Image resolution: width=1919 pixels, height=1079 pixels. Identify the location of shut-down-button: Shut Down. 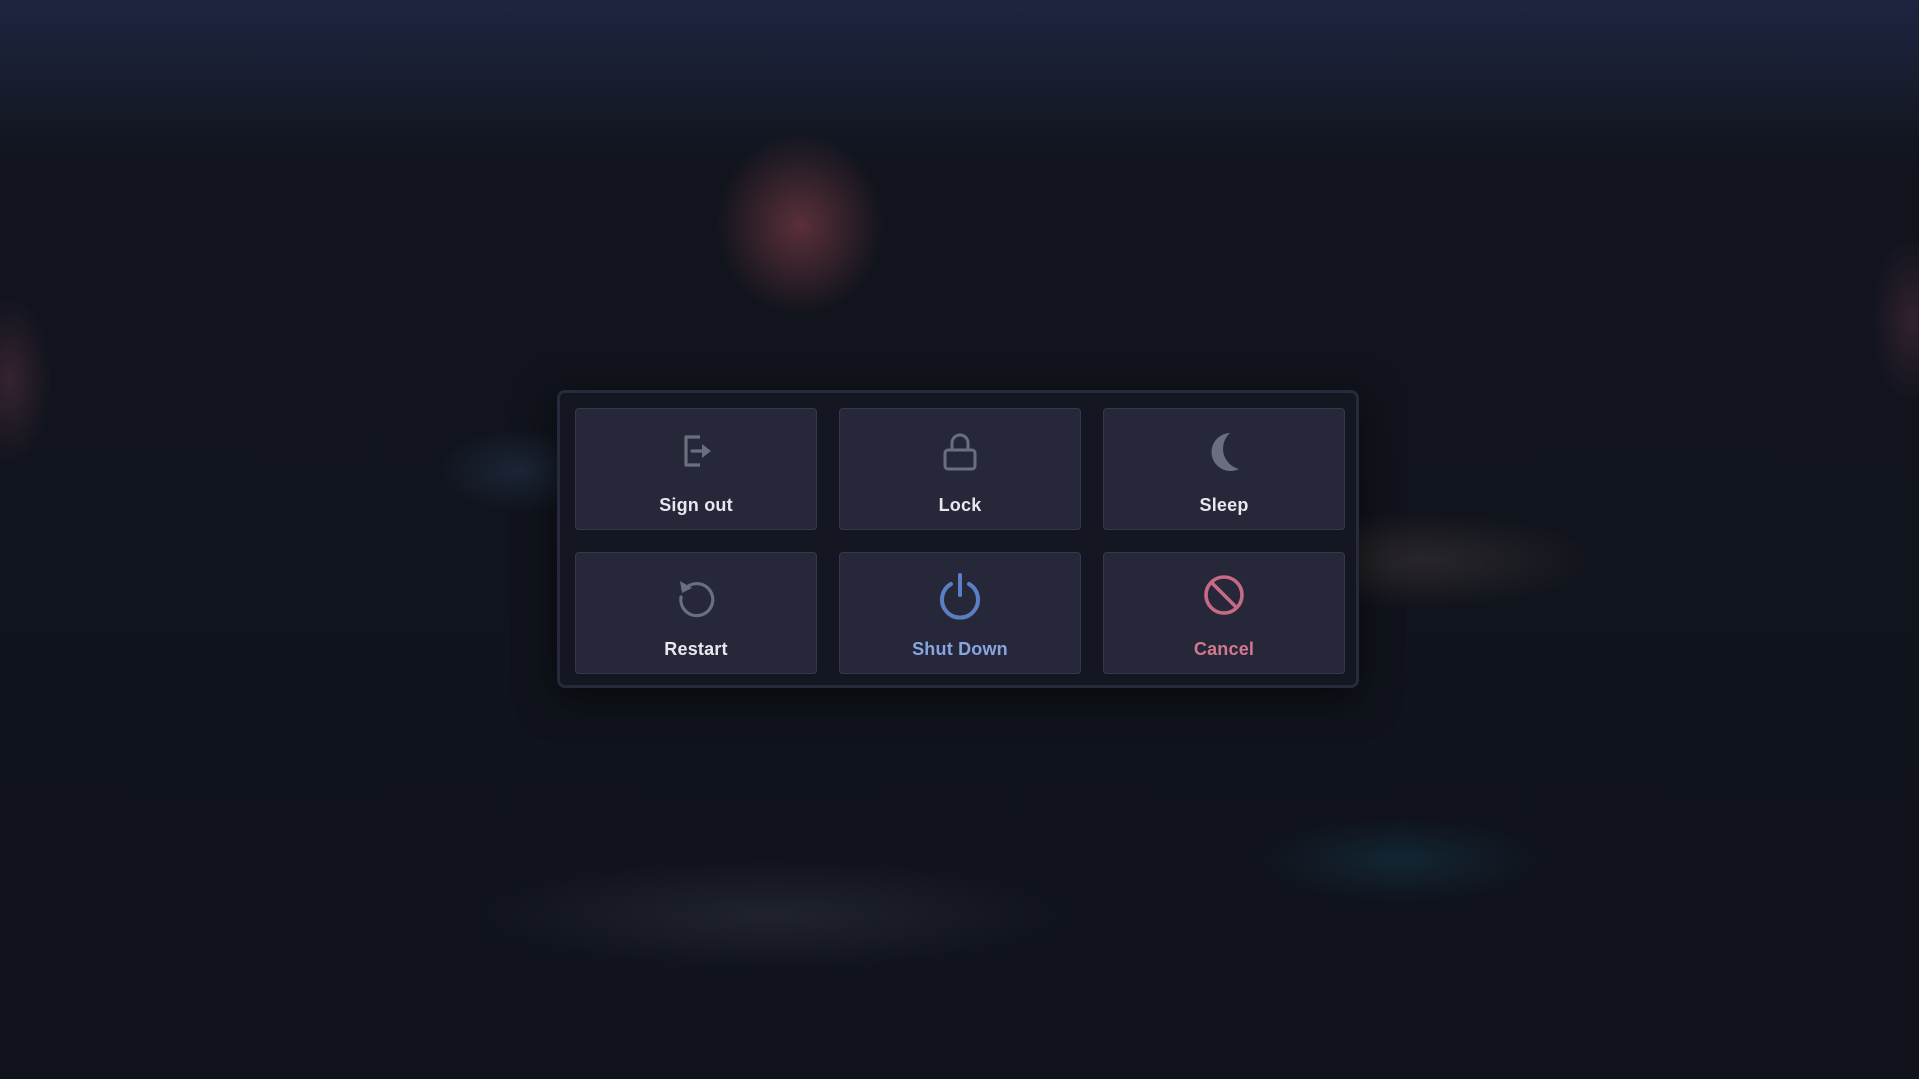
(960, 613).